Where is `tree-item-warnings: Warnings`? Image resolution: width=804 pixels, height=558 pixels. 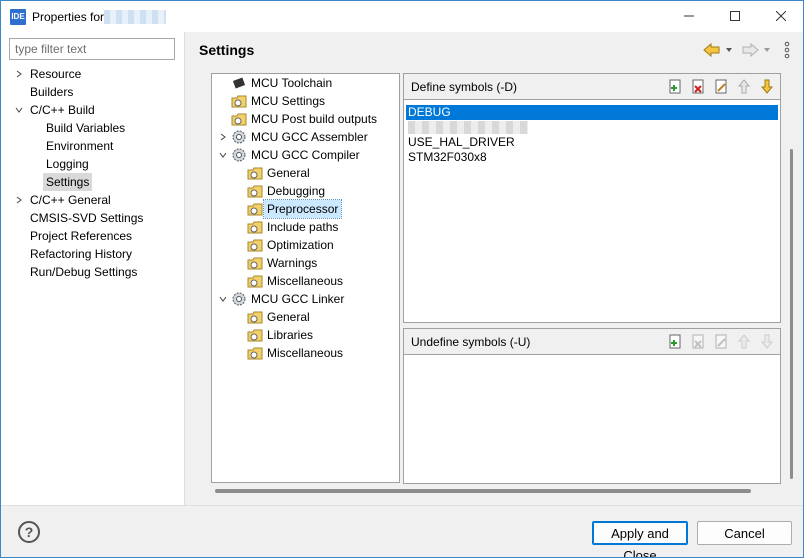 tree-item-warnings: Warnings is located at coordinates (282, 263).